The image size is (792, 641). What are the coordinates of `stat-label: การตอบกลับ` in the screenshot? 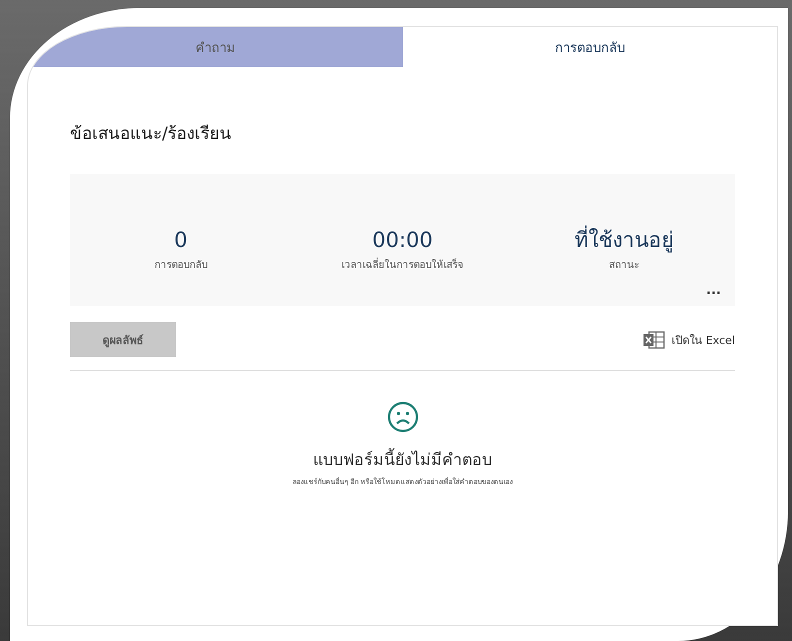 It's located at (181, 265).